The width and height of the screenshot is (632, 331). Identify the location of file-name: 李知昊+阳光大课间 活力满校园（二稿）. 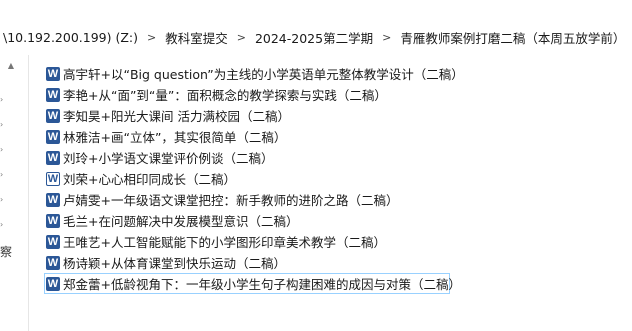
(176, 116).